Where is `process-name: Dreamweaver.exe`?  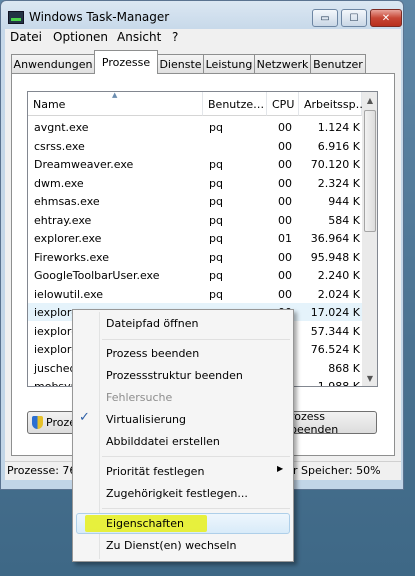
process-name: Dreamweaver.exe is located at coordinates (84, 164).